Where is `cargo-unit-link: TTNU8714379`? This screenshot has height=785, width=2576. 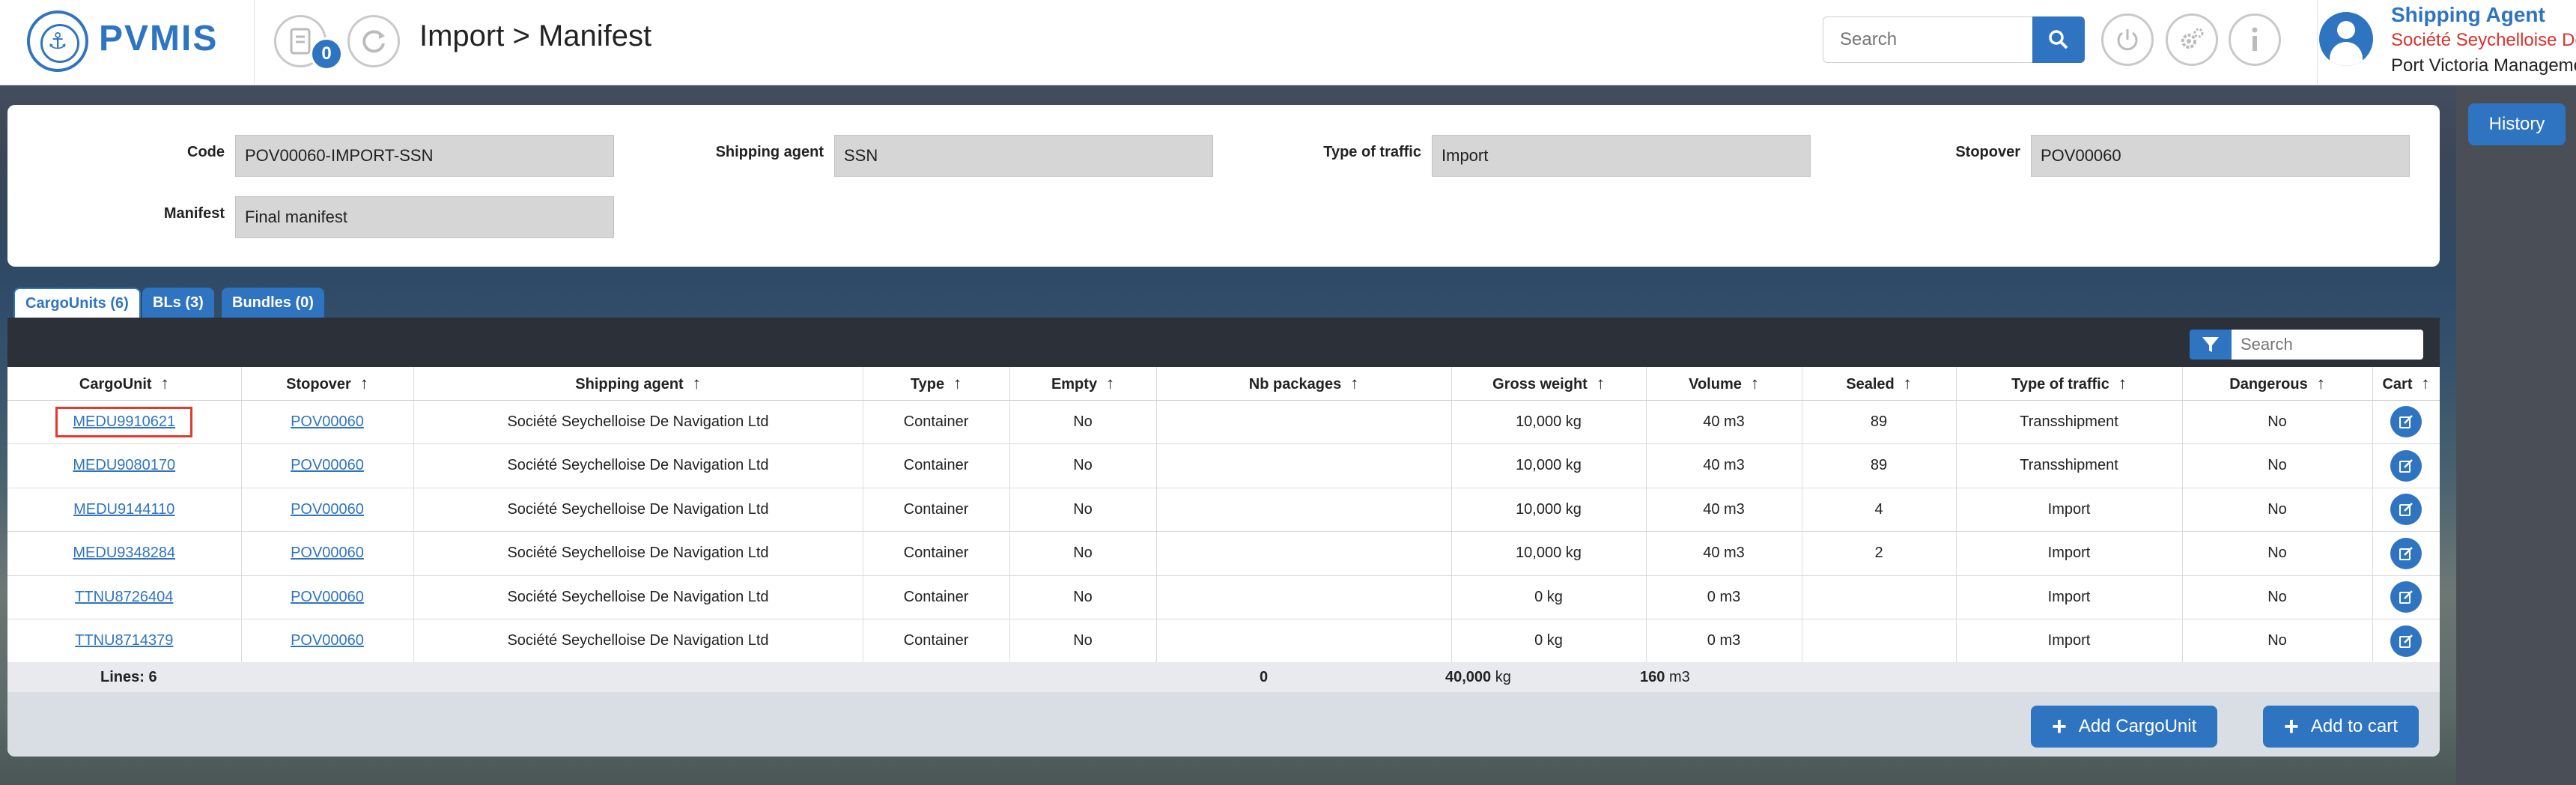 cargo-unit-link: TTNU8714379 is located at coordinates (124, 640).